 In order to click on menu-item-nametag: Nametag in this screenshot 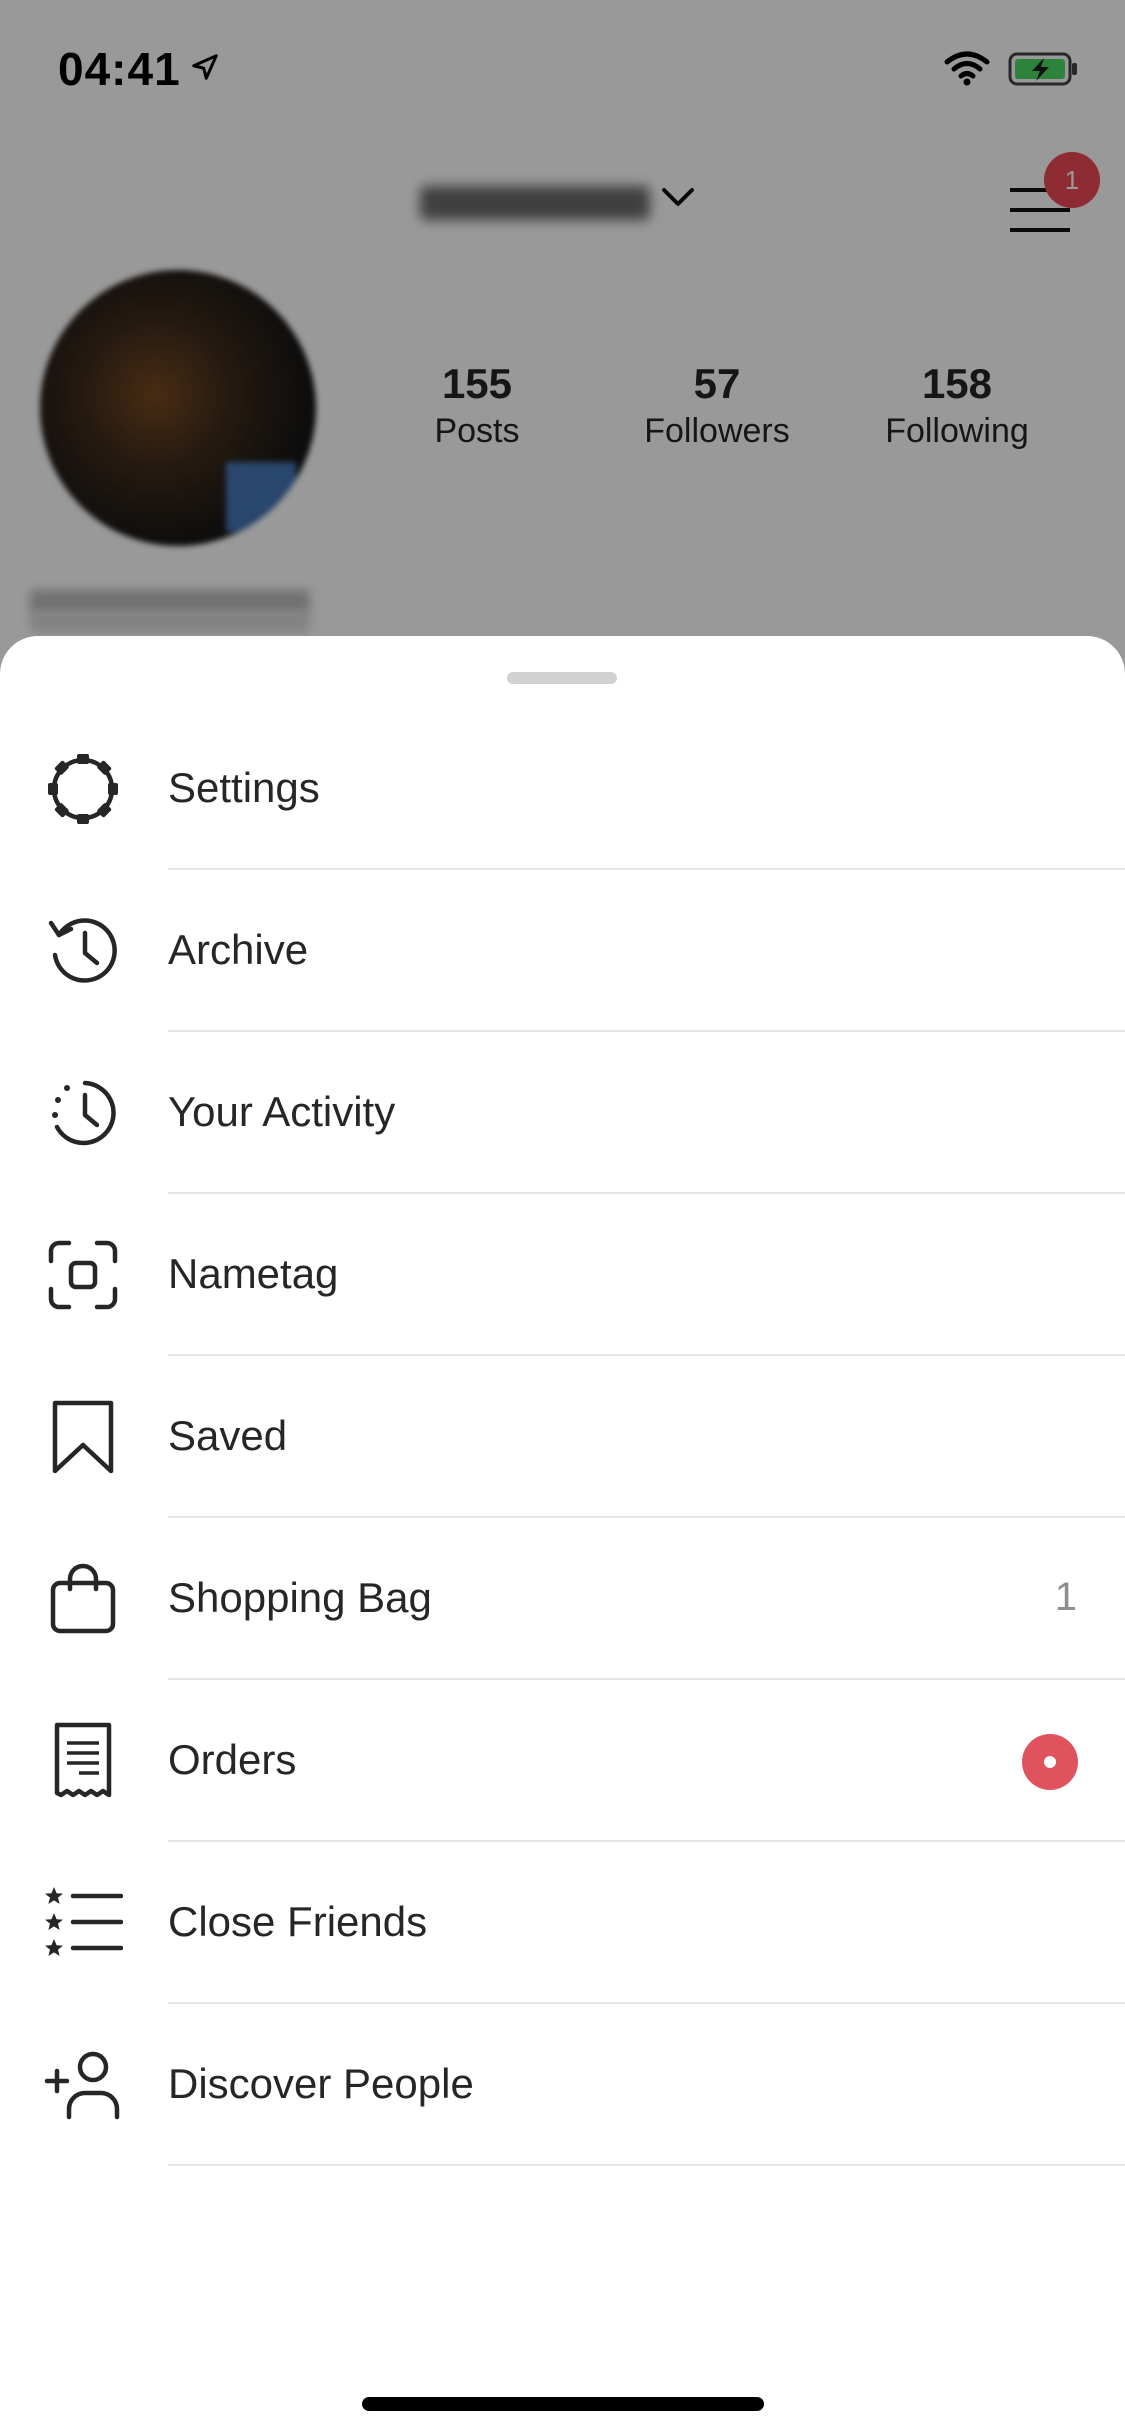, I will do `click(562, 1275)`.